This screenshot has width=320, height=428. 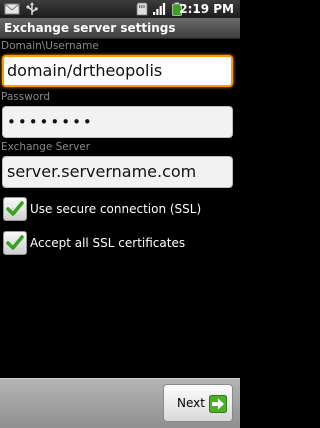 What do you see at coordinates (191, 403) in the screenshot?
I see `next-button-label: Next` at bounding box center [191, 403].